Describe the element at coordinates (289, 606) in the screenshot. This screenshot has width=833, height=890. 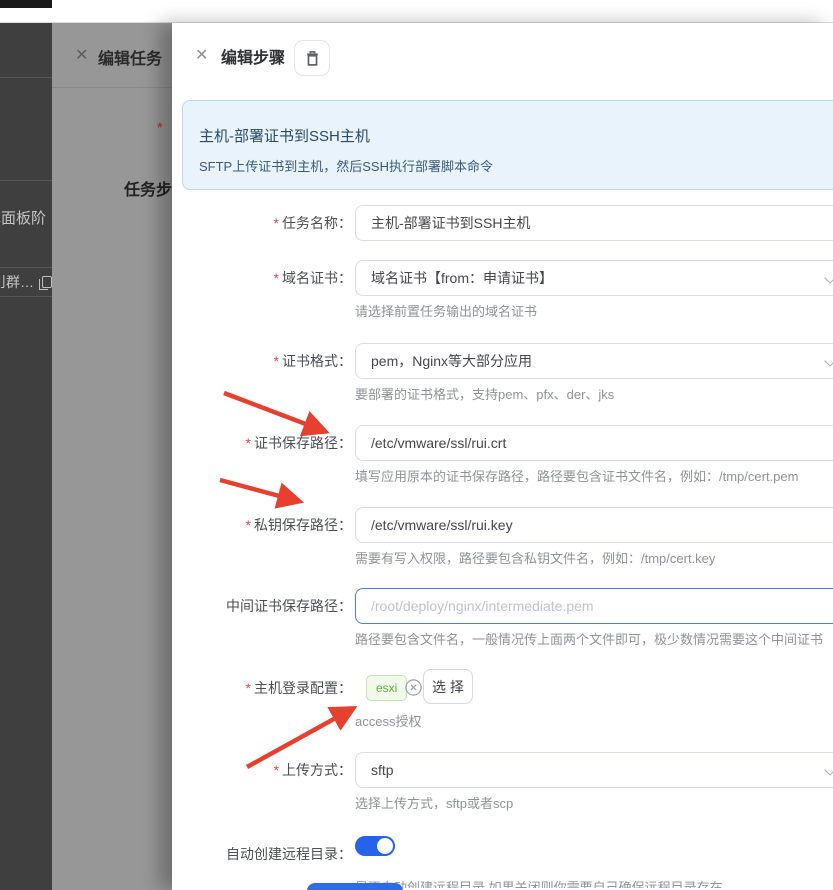
I see `field-label: 中间证书保存路径：` at that location.